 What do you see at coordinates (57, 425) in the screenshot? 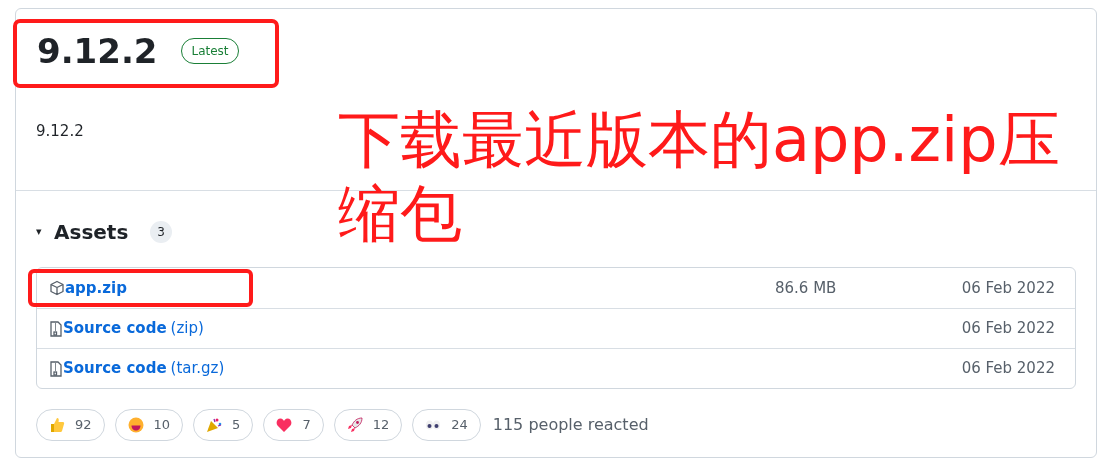
I see `thumbs-up-icon` at bounding box center [57, 425].